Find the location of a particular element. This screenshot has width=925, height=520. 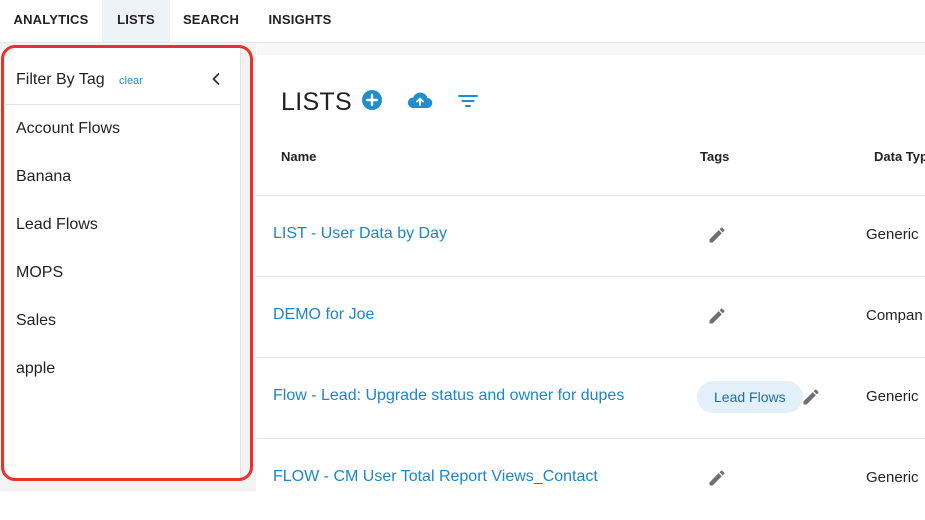

tag-filter-item: Sales is located at coordinates (36, 321).